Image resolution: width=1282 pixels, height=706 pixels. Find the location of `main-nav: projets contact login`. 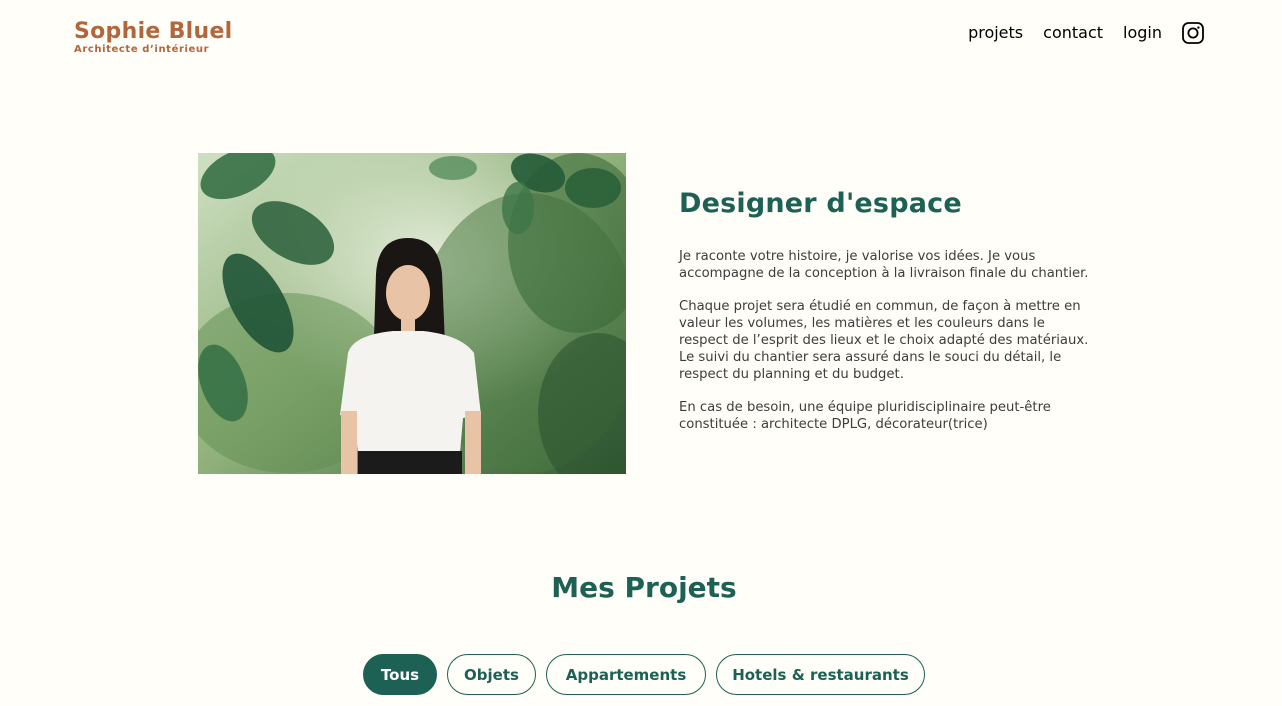

main-nav: projets contact login is located at coordinates (1086, 33).